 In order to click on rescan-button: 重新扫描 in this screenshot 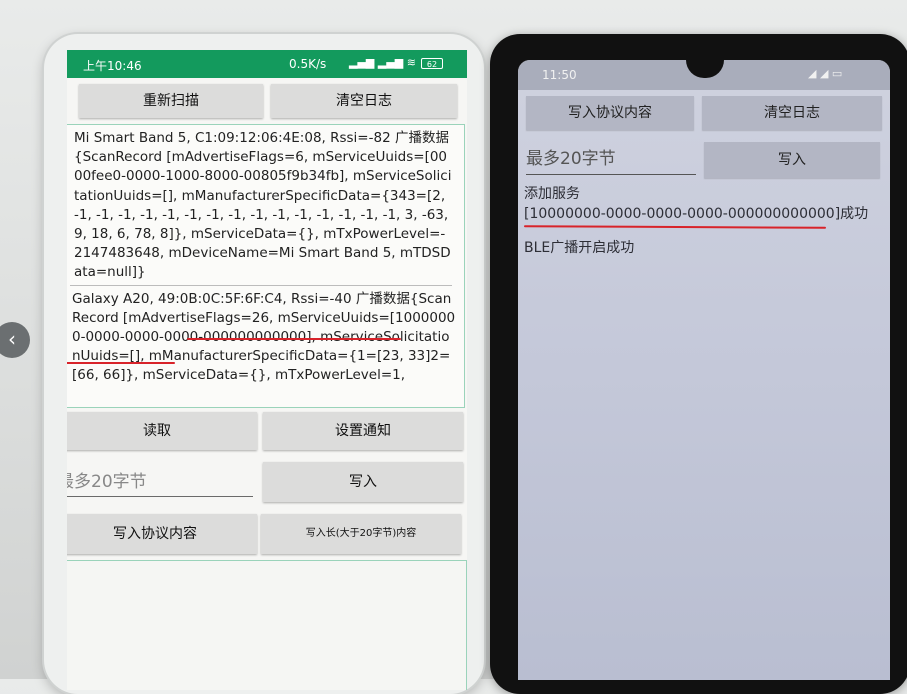, I will do `click(171, 101)`.